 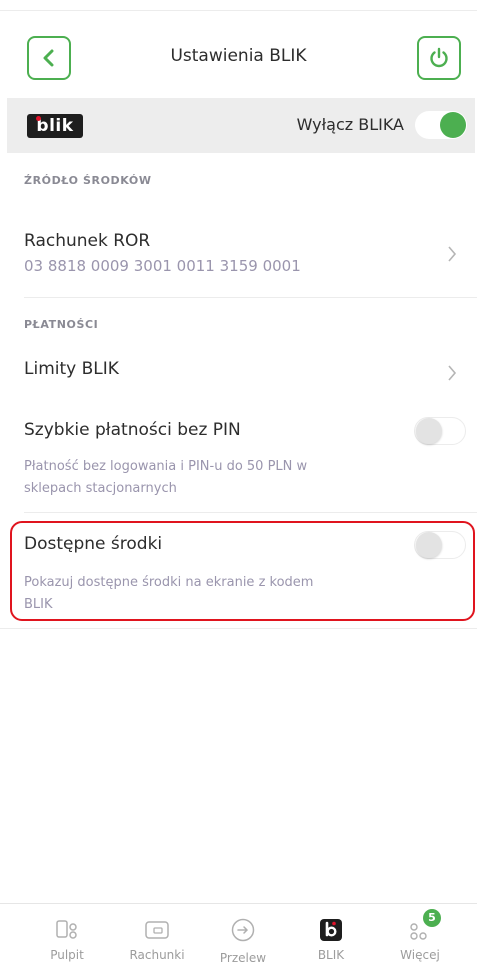 What do you see at coordinates (71, 369) in the screenshot?
I see `limits-label: Limity BLIK` at bounding box center [71, 369].